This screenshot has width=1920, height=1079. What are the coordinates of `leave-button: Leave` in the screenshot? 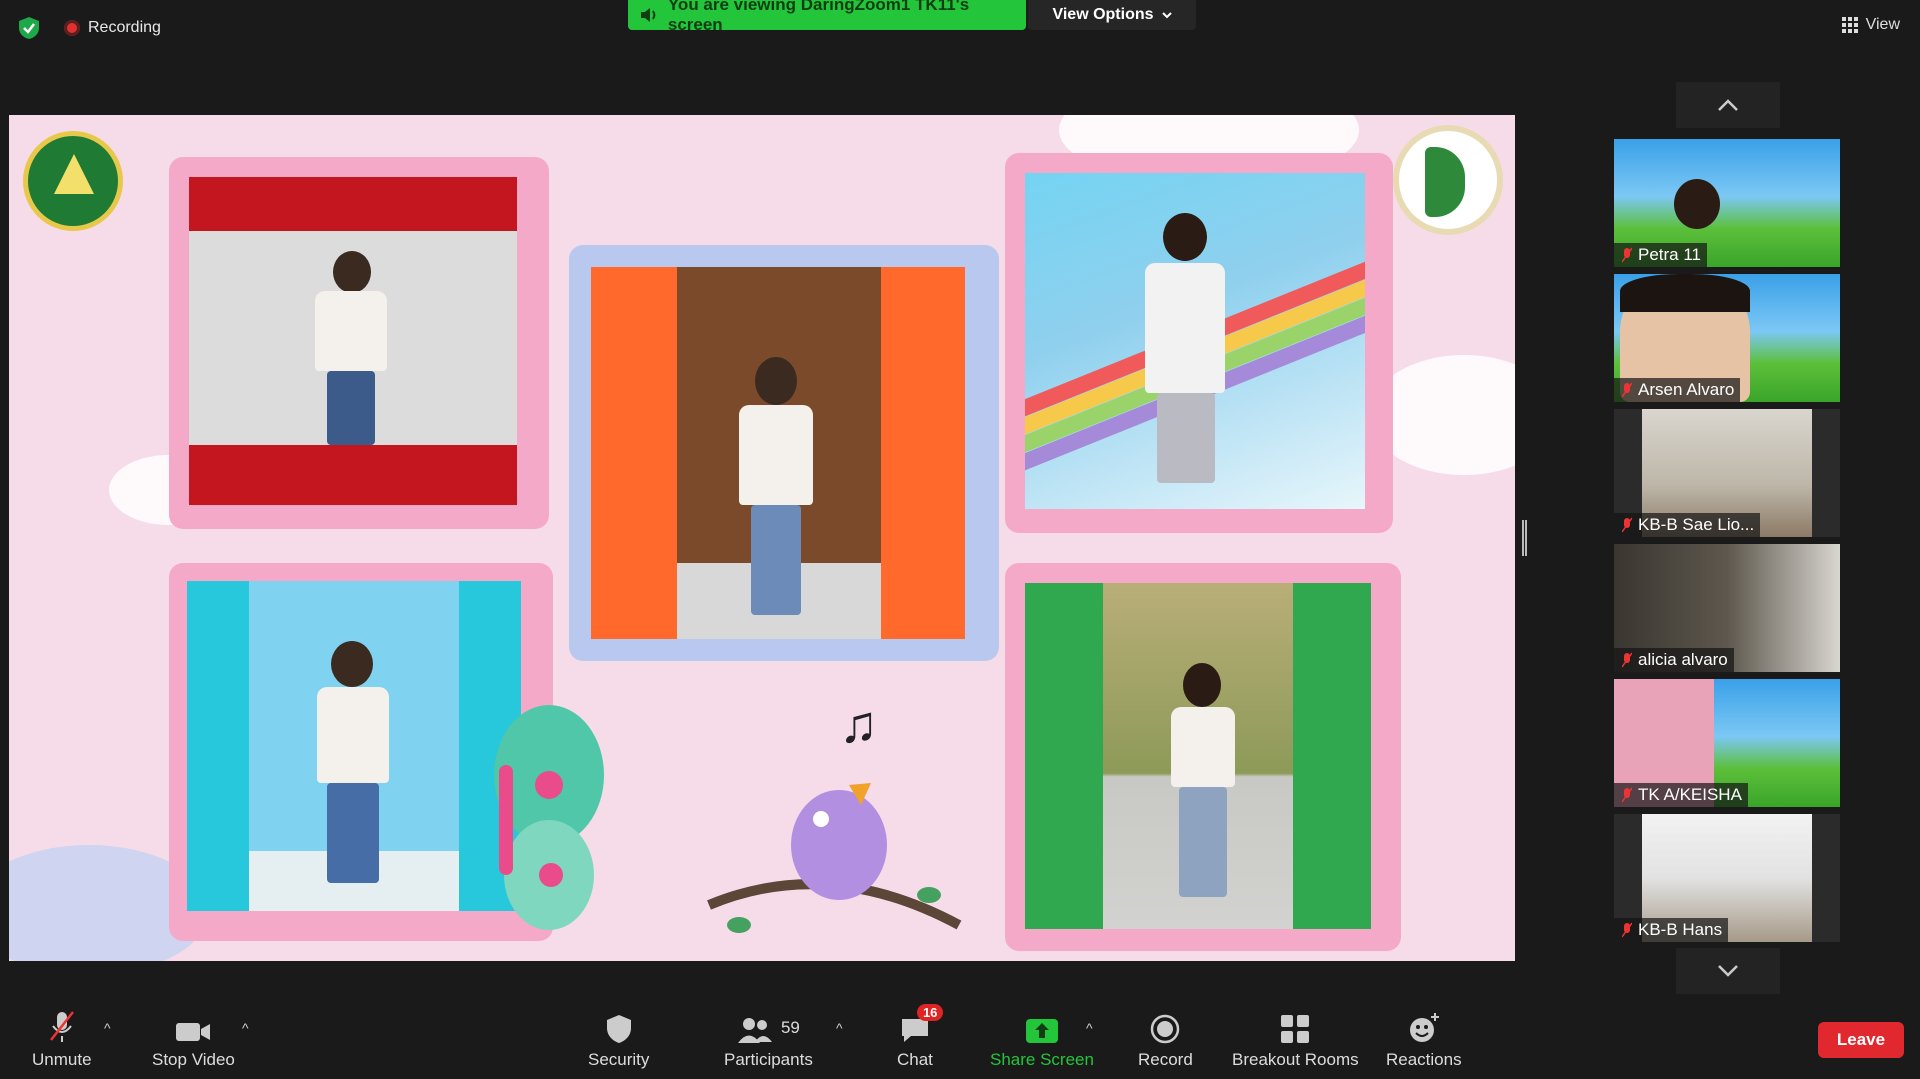 It's located at (1861, 1040).